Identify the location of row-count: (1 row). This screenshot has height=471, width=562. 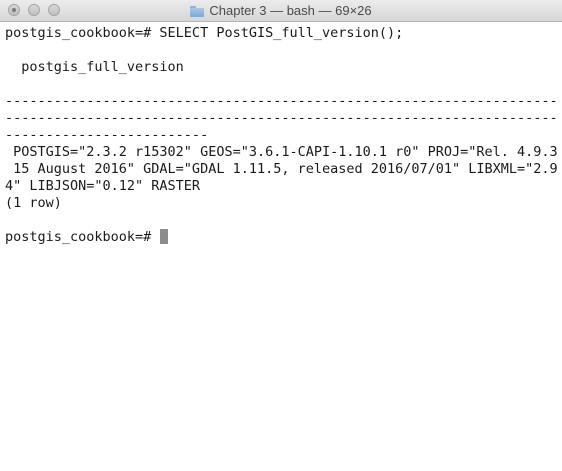
(33, 203).